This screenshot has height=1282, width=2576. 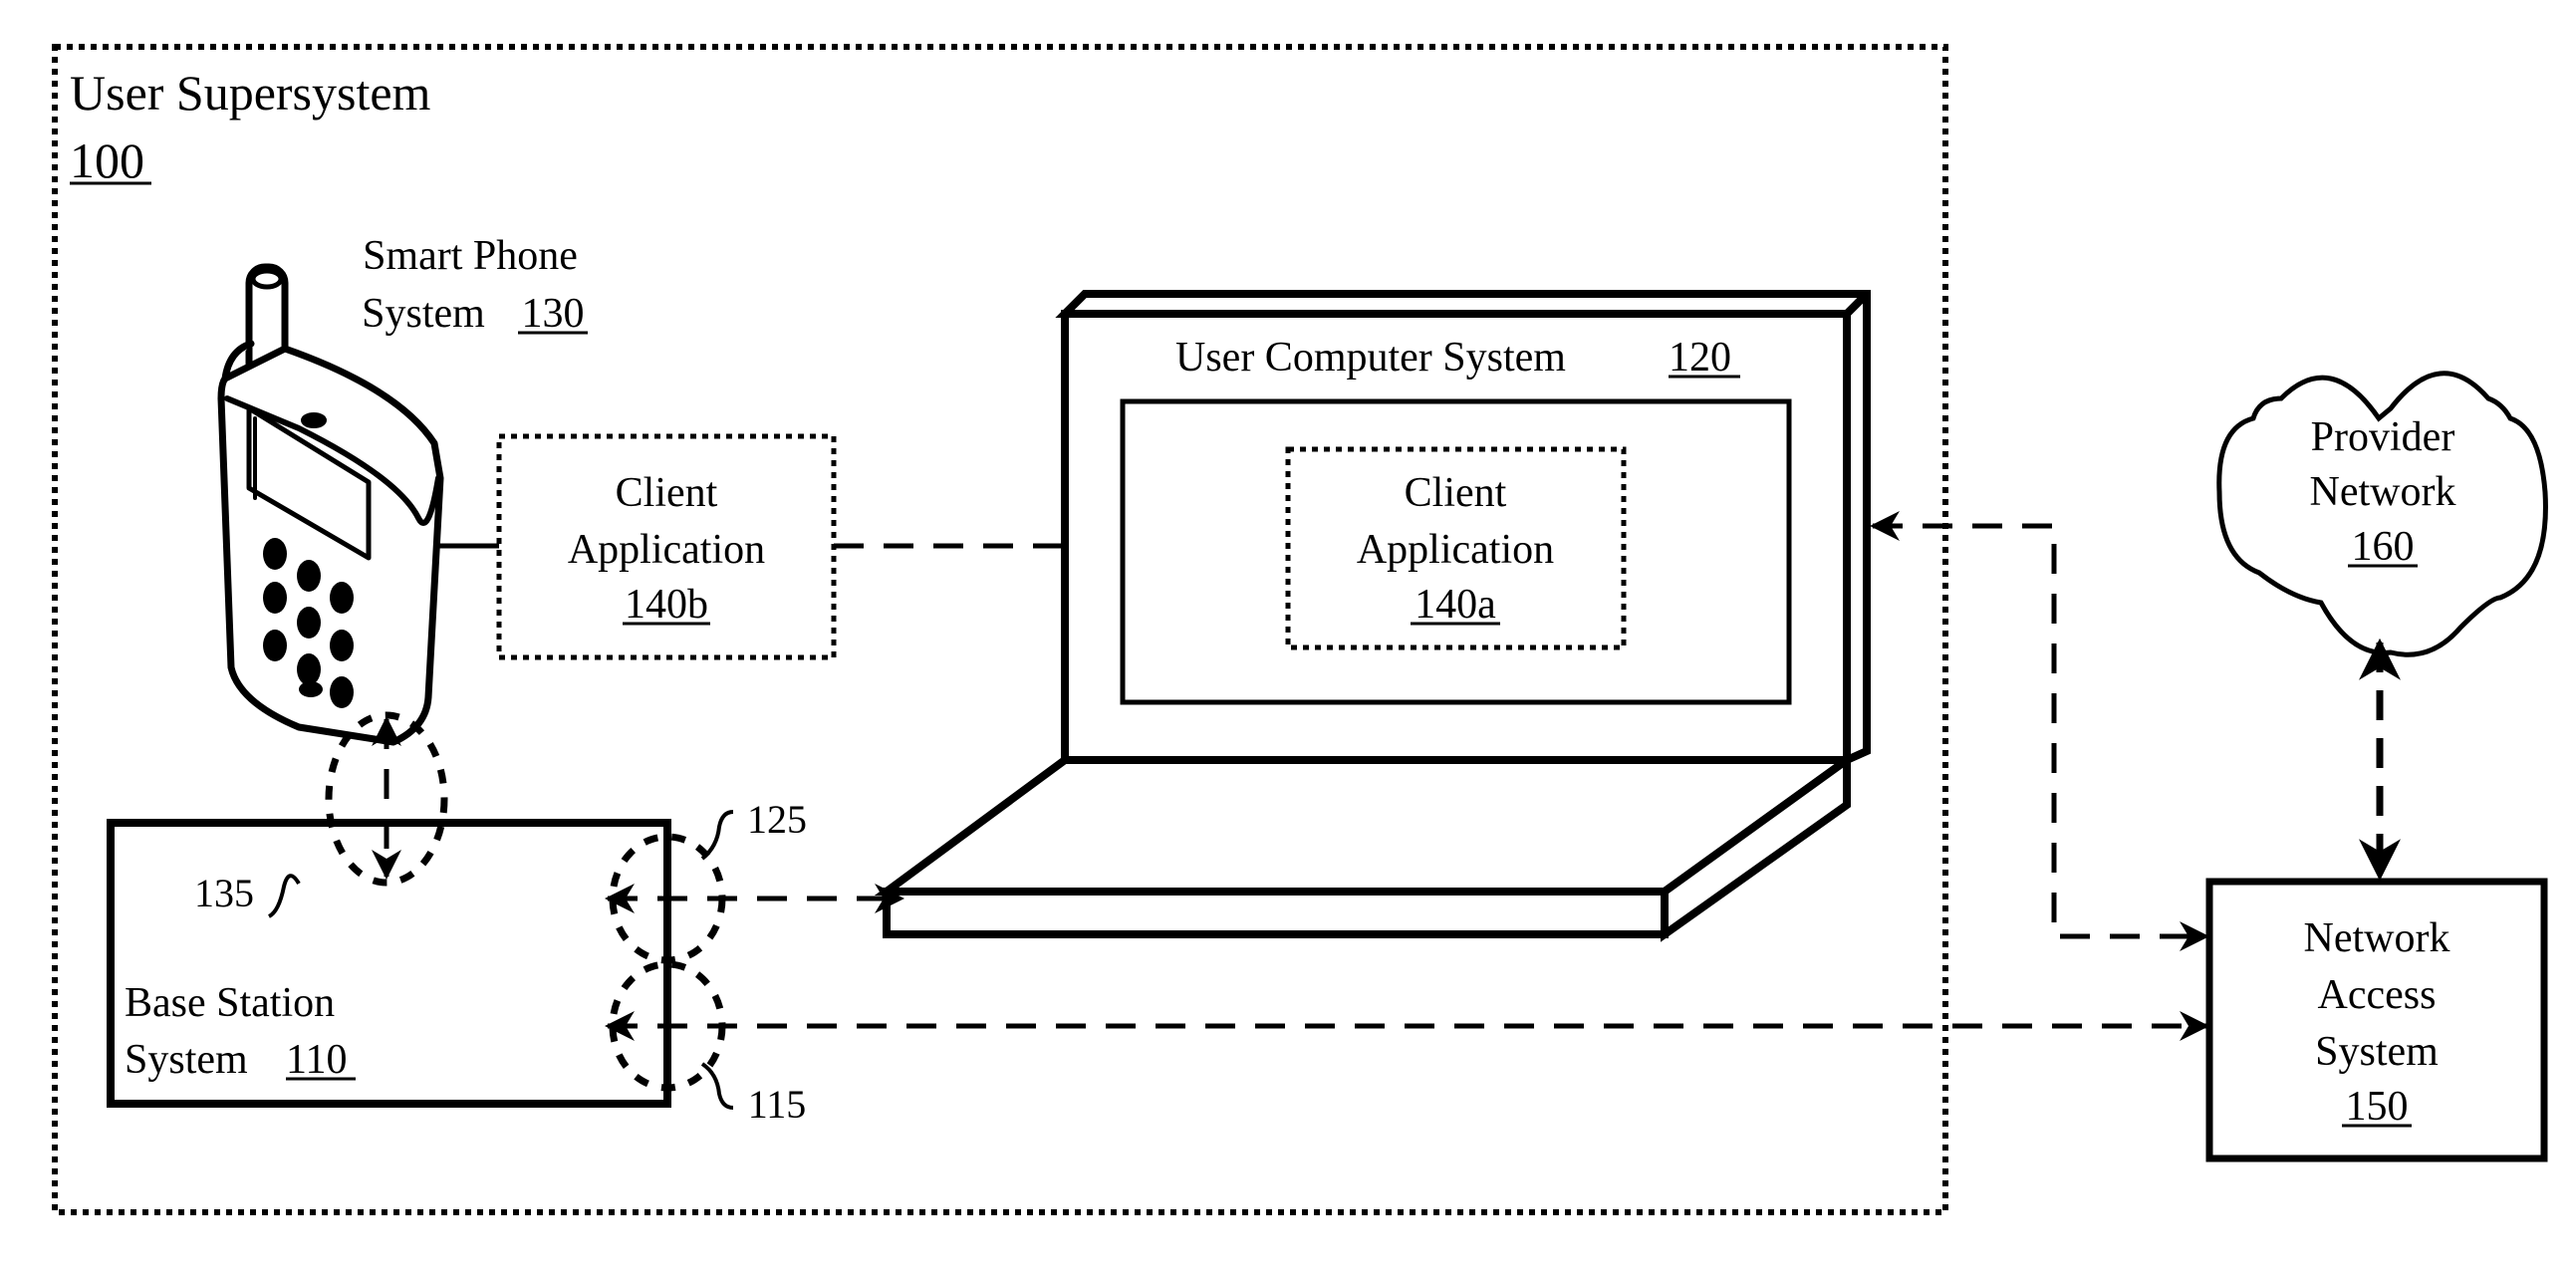 What do you see at coordinates (316, 1060) in the screenshot?
I see `base-station-ref: 110` at bounding box center [316, 1060].